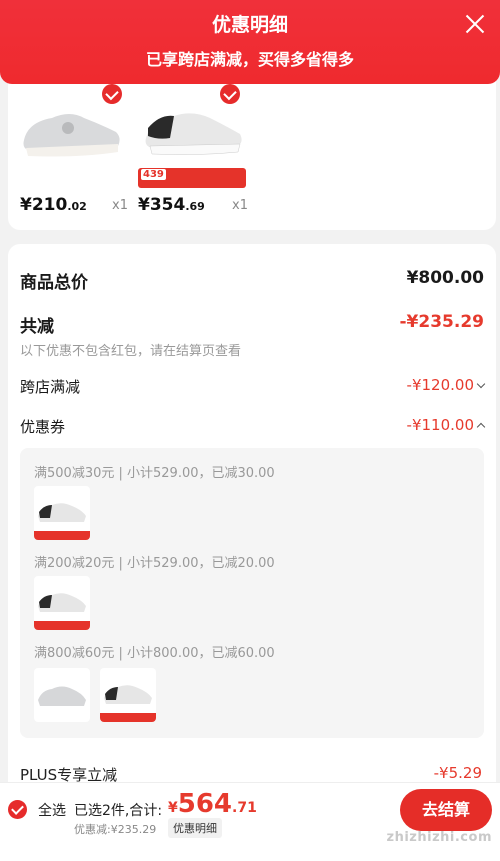 The height and width of the screenshot is (861, 500). Describe the element at coordinates (192, 178) in the screenshot. I see `product-2-promo-tag: 439` at that location.